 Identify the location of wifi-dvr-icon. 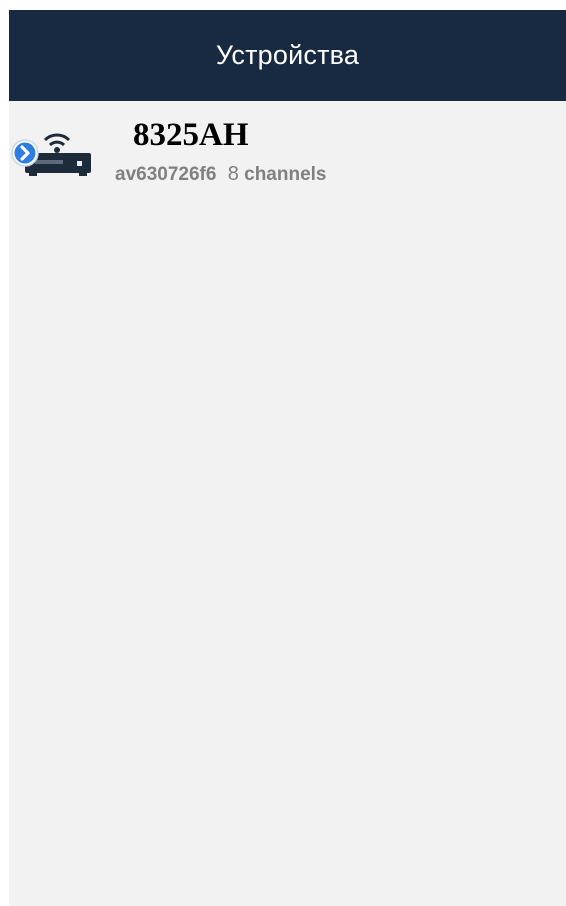
(52, 151).